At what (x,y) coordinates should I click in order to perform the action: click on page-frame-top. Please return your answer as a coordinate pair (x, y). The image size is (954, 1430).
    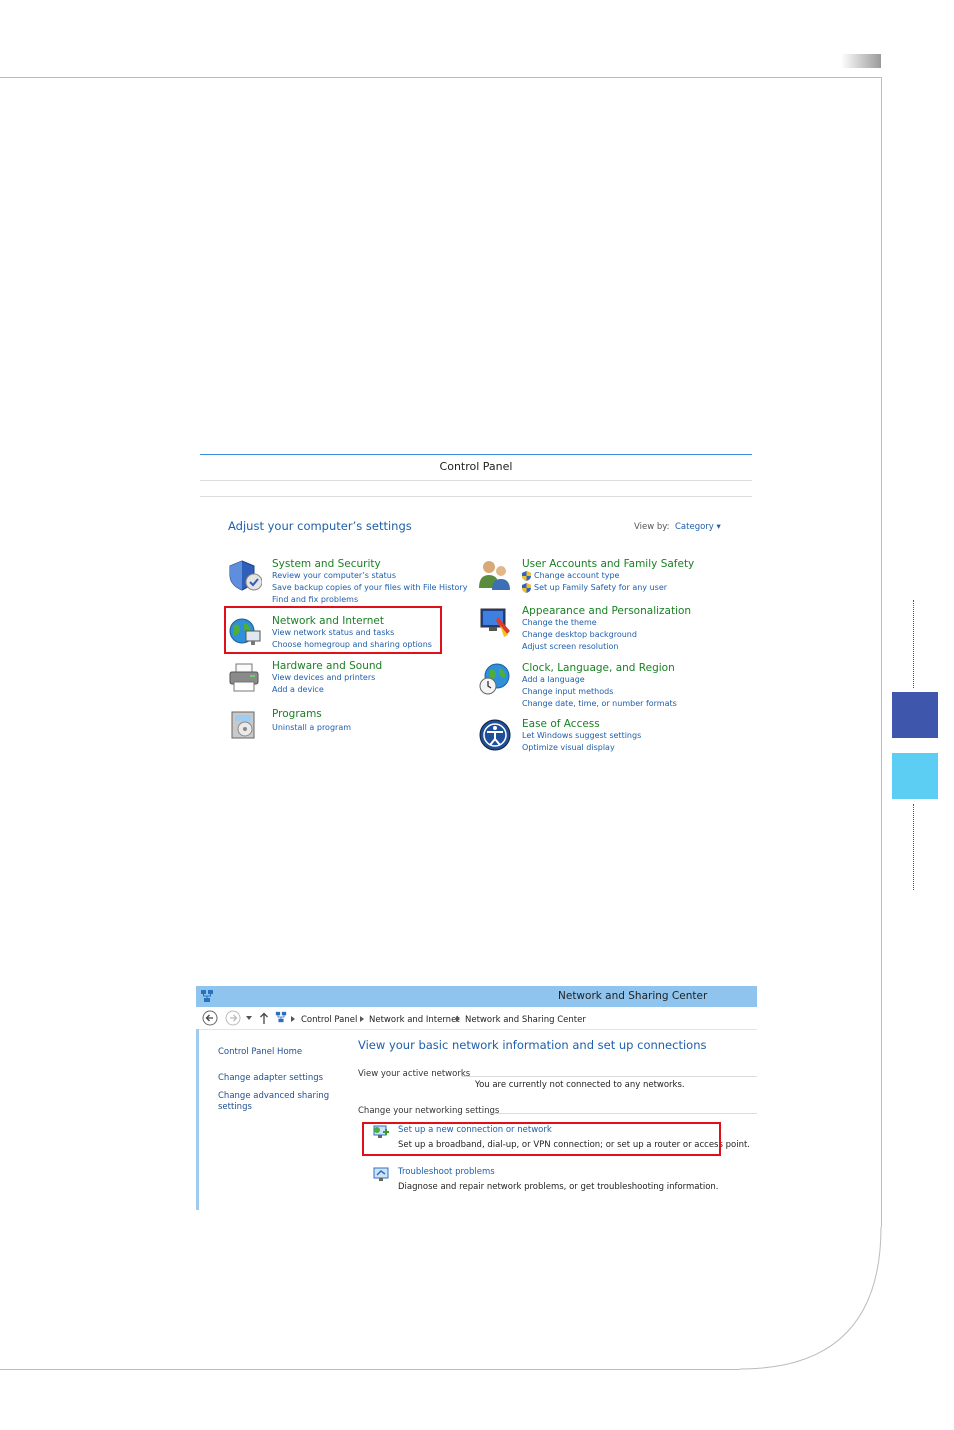
    Looking at the image, I should click on (440, 77).